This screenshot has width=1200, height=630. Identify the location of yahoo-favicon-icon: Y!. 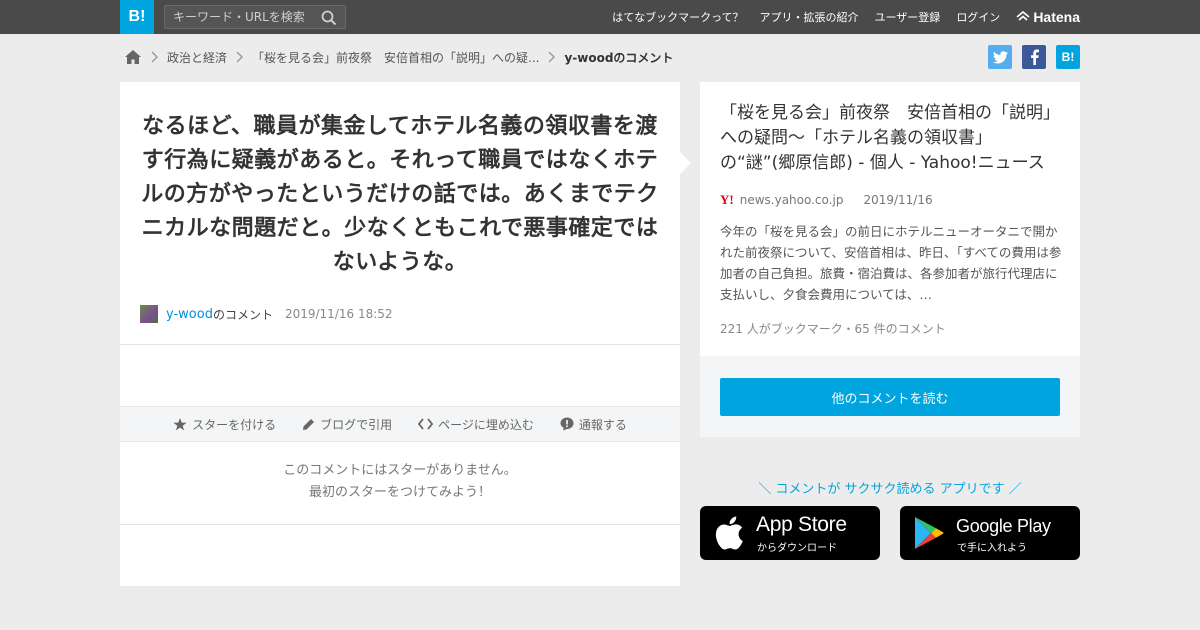
(727, 199).